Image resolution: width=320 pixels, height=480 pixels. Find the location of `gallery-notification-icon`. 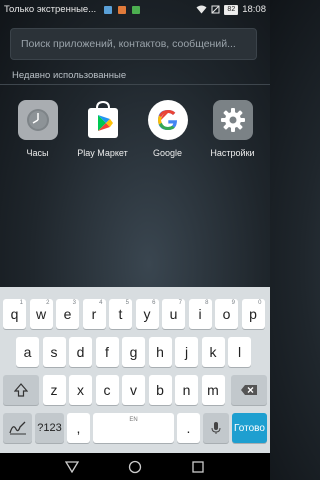

gallery-notification-icon is located at coordinates (122, 9).